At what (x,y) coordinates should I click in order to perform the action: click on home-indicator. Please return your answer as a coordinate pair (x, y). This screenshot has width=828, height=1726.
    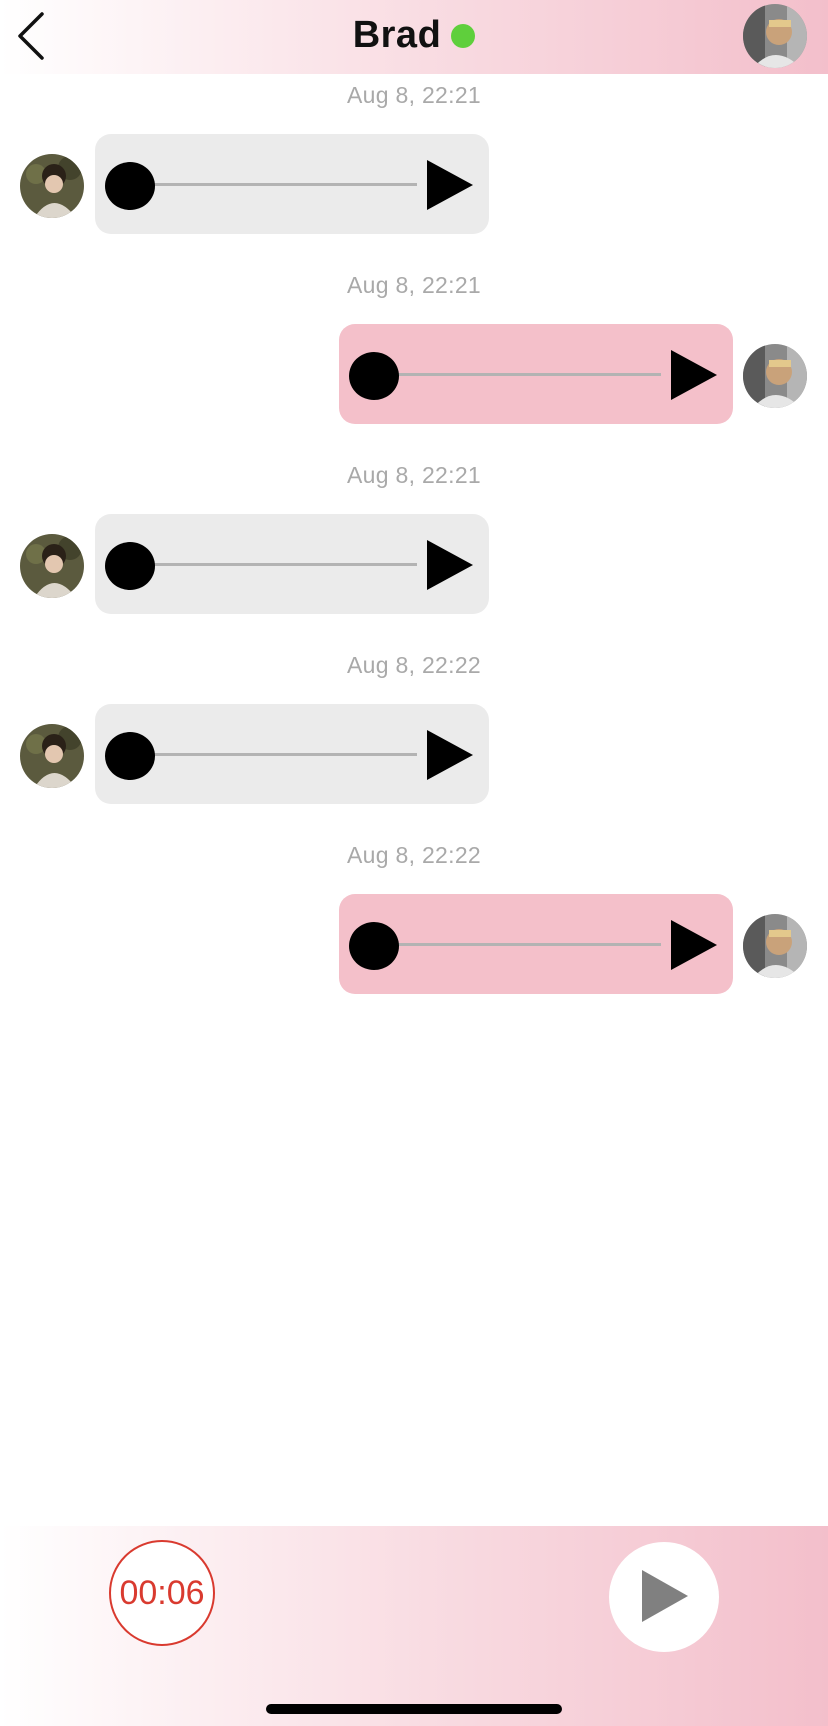
    Looking at the image, I should click on (414, 1709).